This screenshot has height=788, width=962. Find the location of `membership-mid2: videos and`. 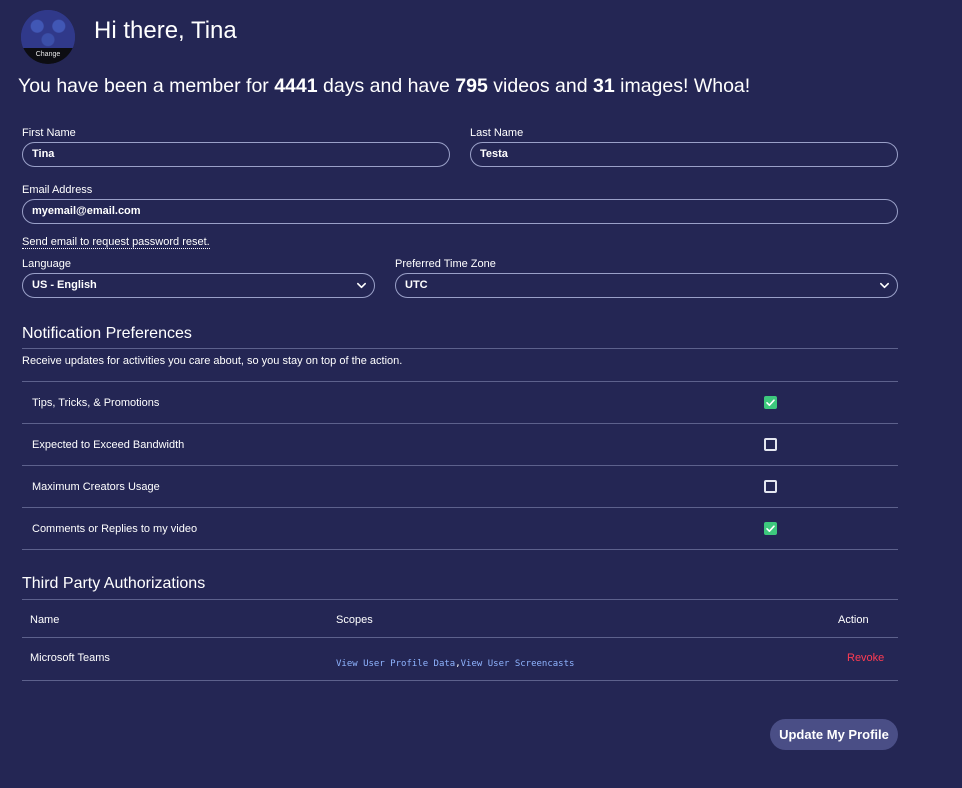

membership-mid2: videos and is located at coordinates (540, 86).